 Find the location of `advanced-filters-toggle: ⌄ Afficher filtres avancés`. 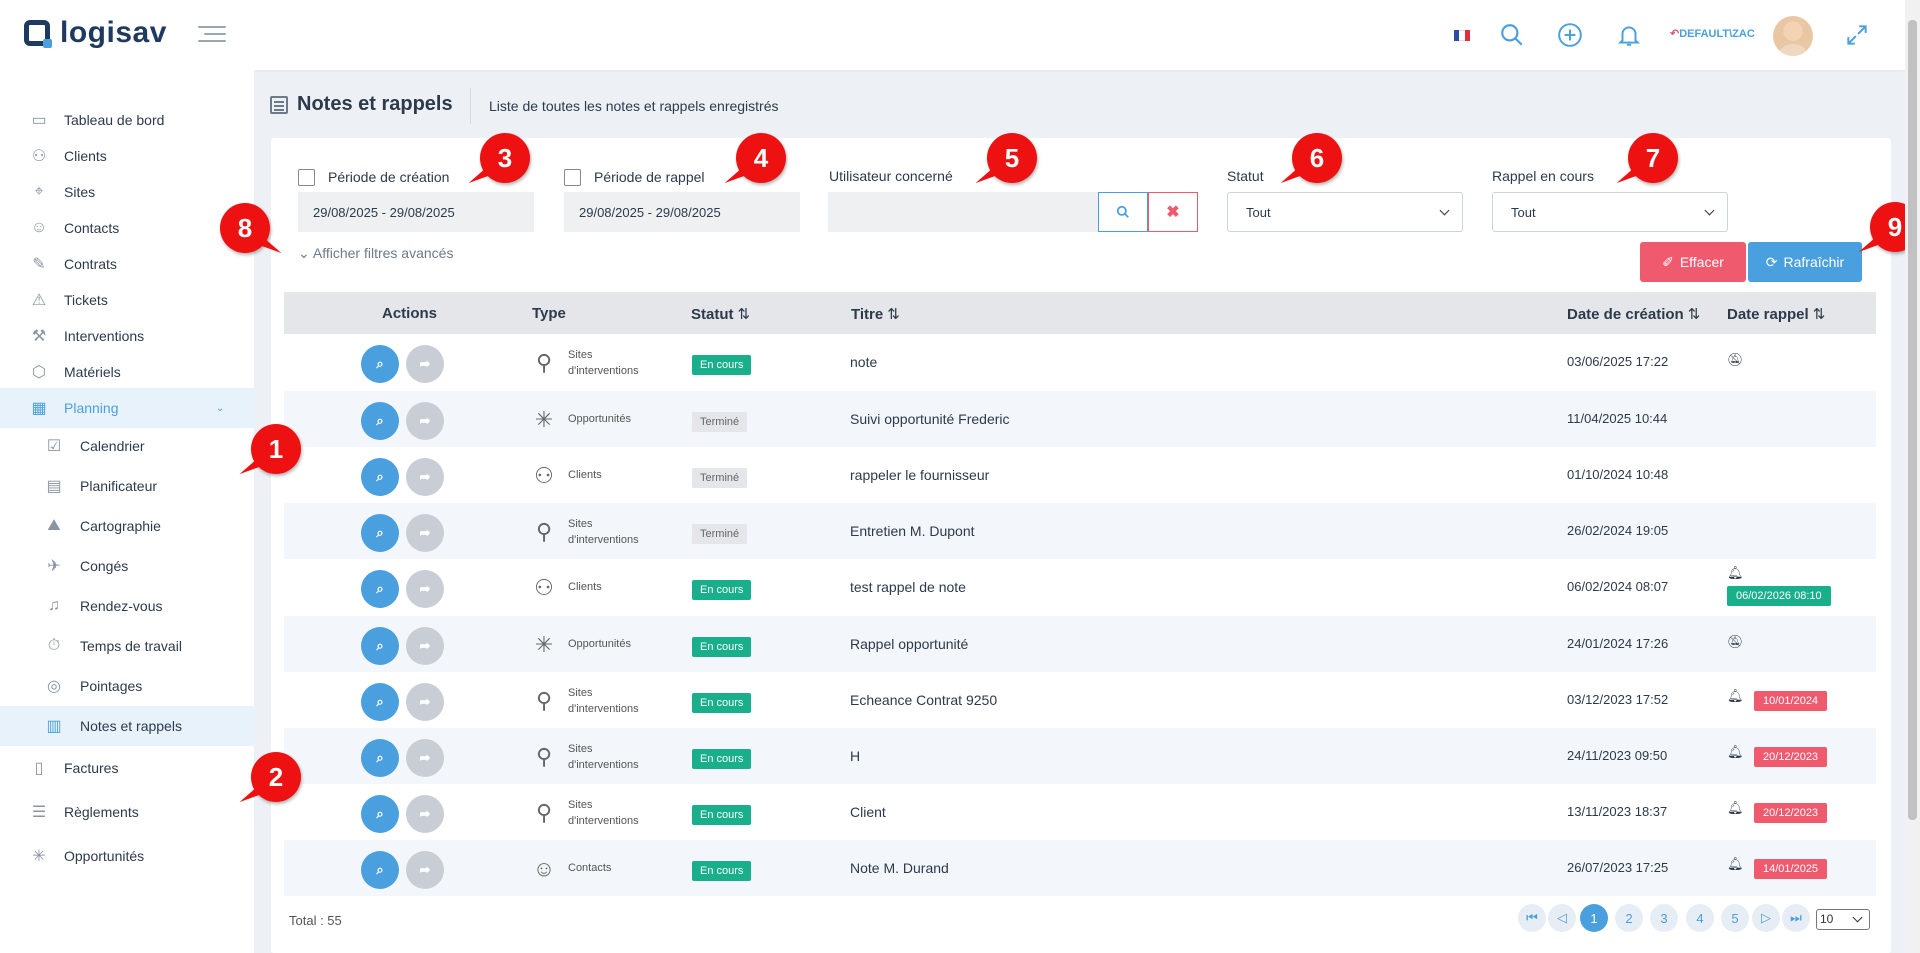

advanced-filters-toggle: ⌄ Afficher filtres avancés is located at coordinates (375, 253).